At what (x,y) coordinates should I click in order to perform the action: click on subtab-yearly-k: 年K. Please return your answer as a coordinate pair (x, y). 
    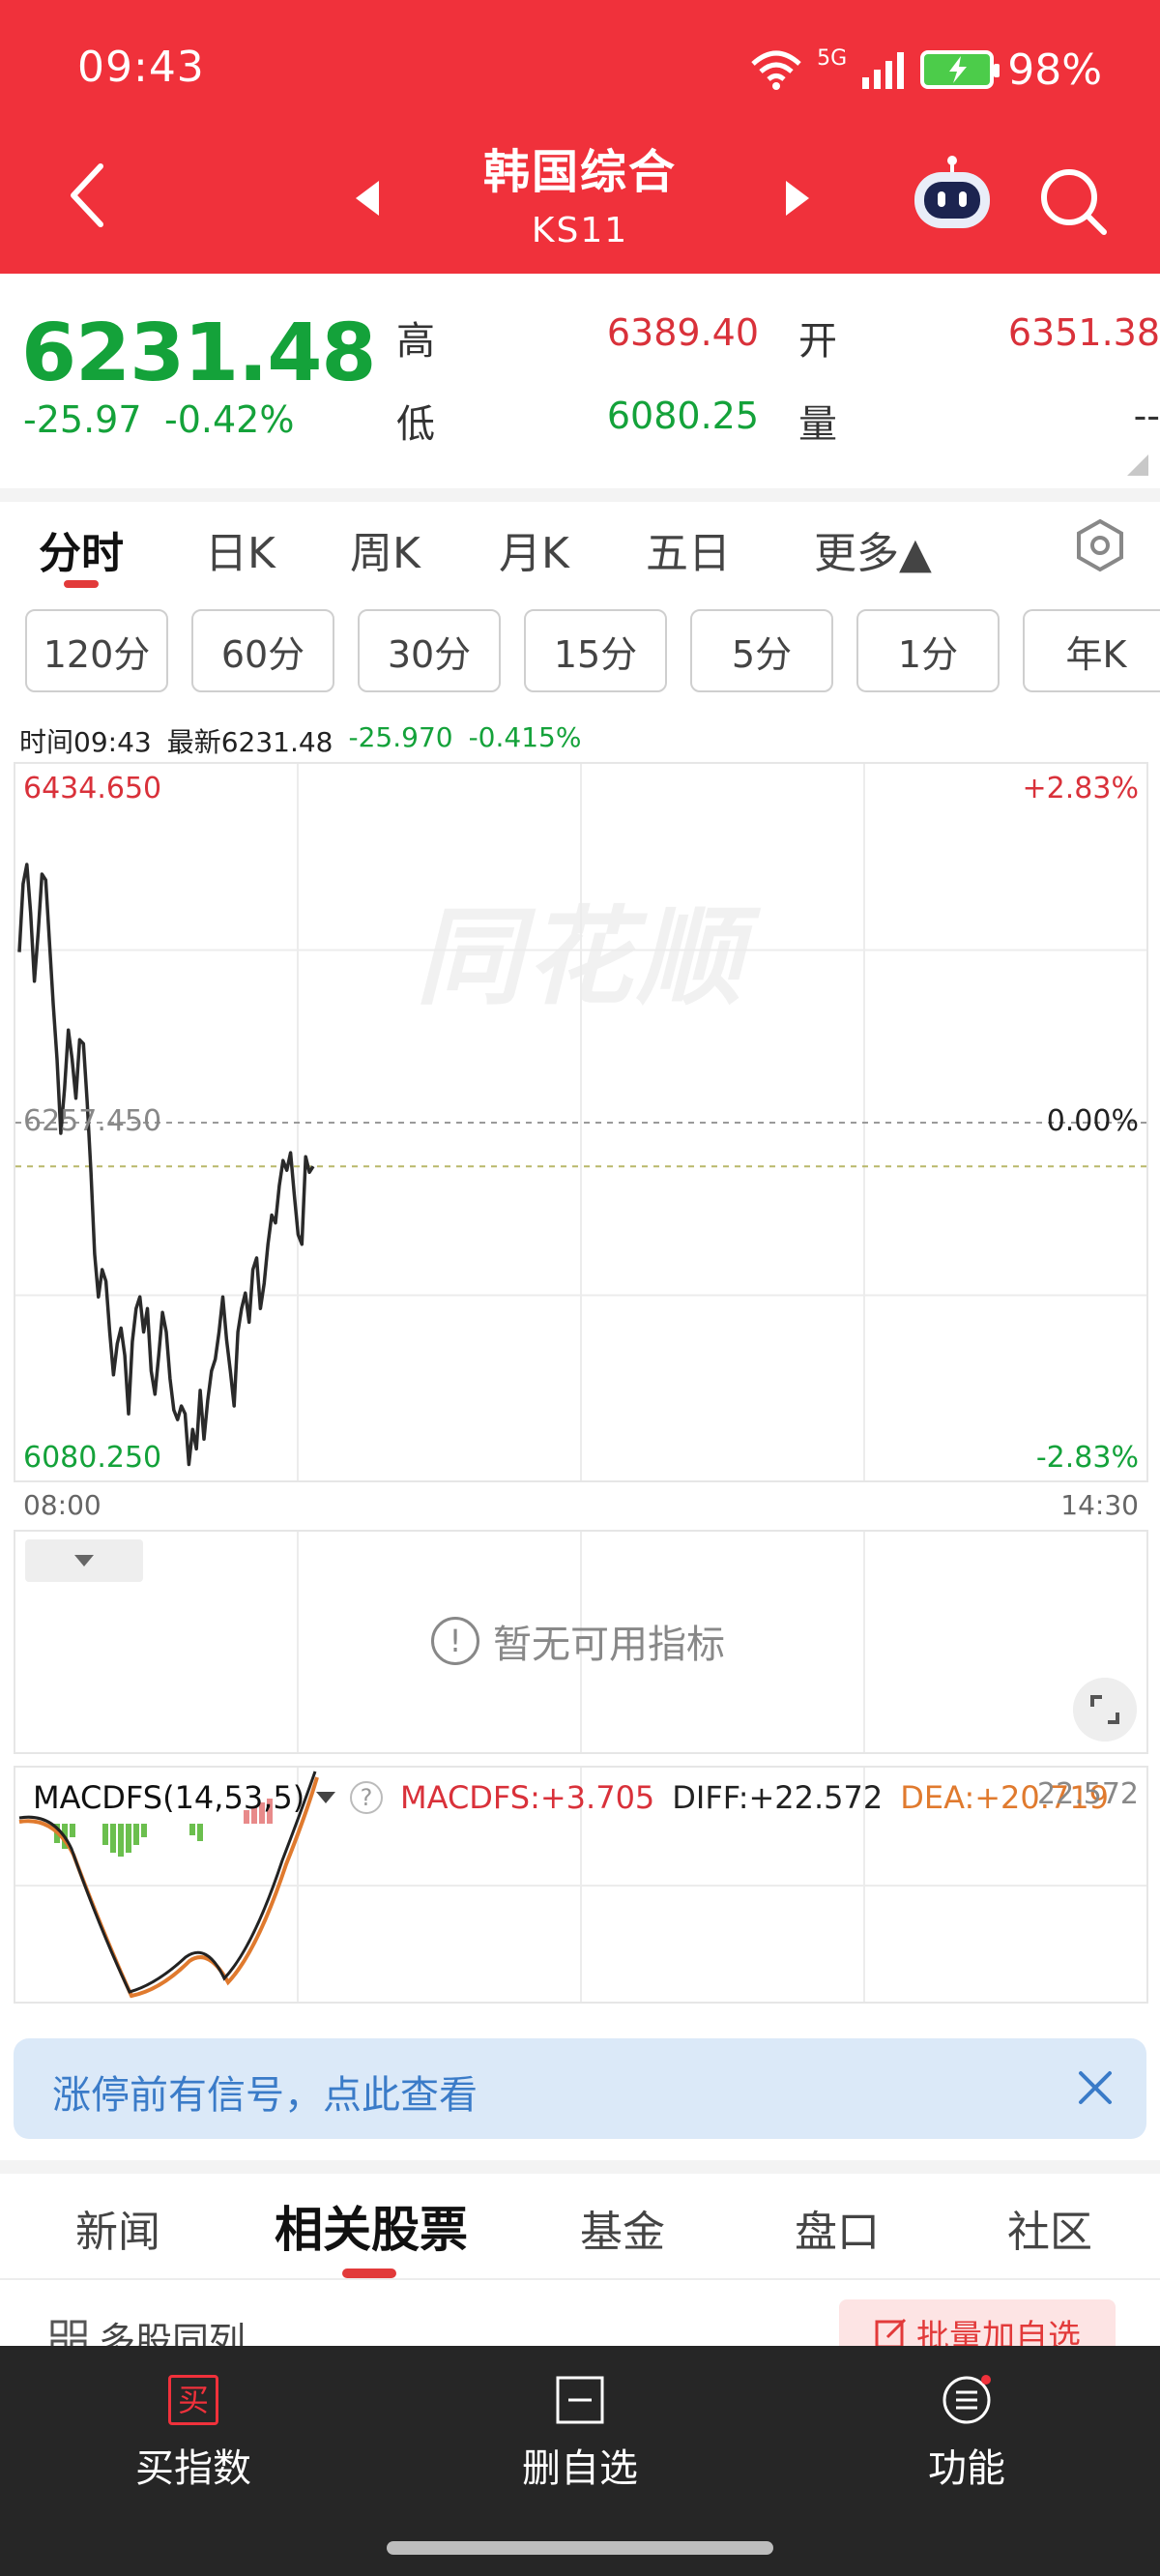
    Looking at the image, I should click on (1091, 650).